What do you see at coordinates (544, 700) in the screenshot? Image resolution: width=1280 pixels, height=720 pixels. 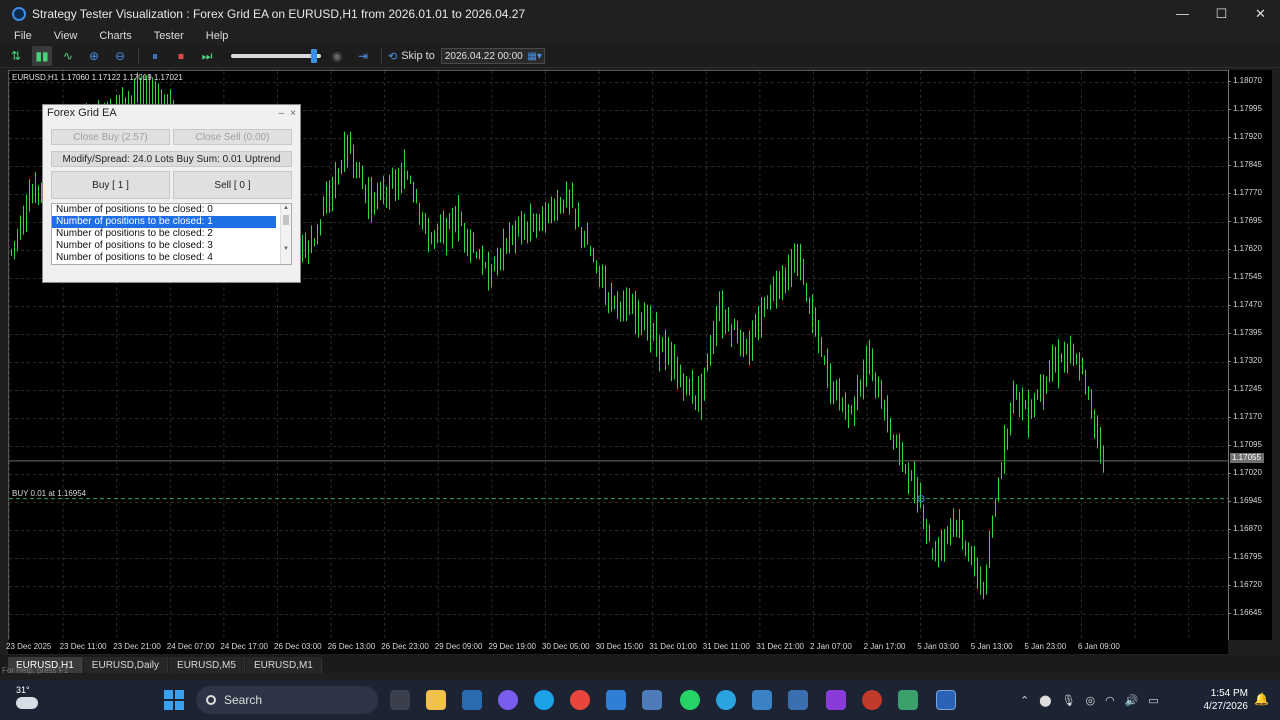 I see `edge-icon` at bounding box center [544, 700].